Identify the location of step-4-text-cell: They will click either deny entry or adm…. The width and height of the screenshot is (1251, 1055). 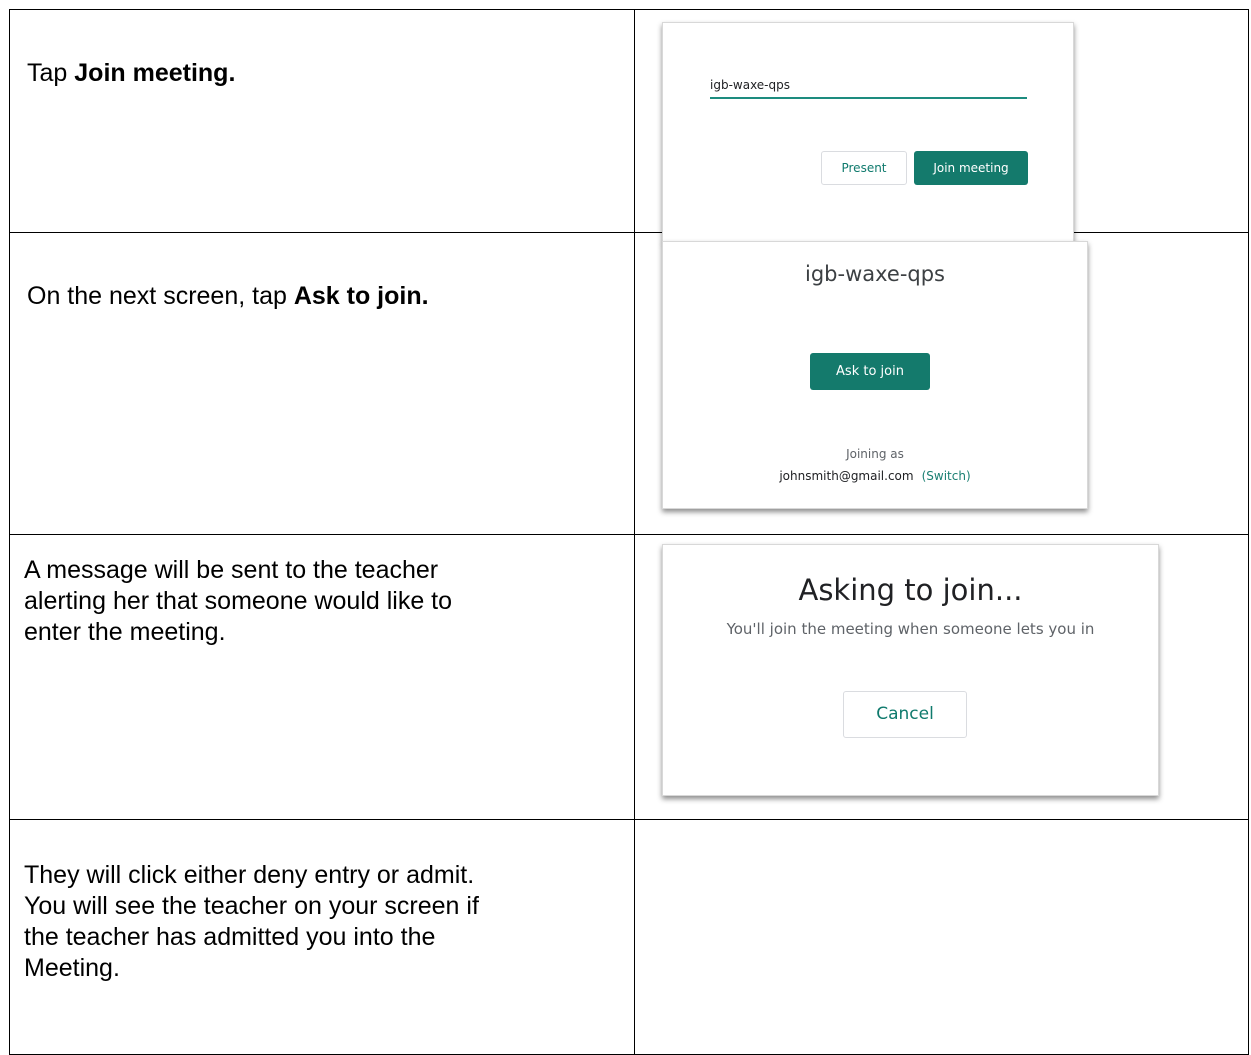
(322, 937).